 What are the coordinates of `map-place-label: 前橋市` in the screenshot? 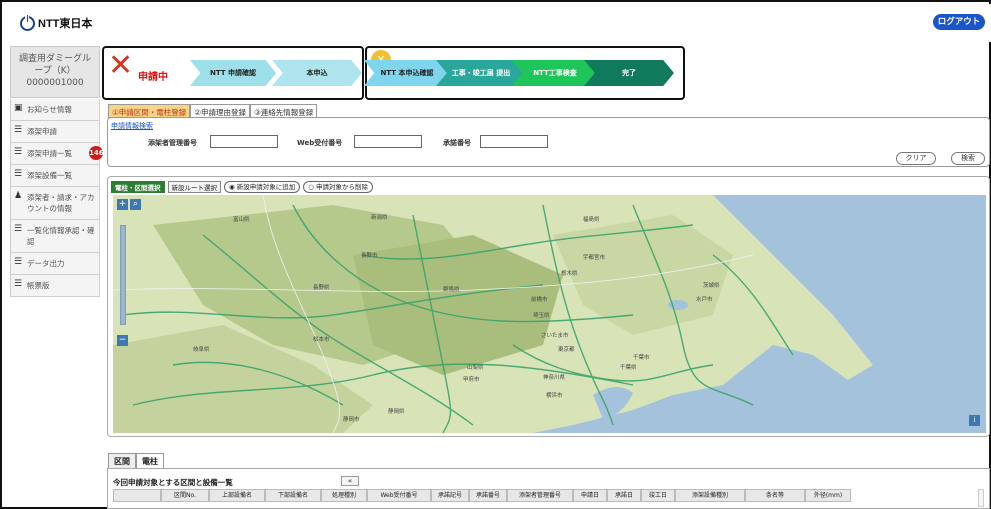 It's located at (539, 300).